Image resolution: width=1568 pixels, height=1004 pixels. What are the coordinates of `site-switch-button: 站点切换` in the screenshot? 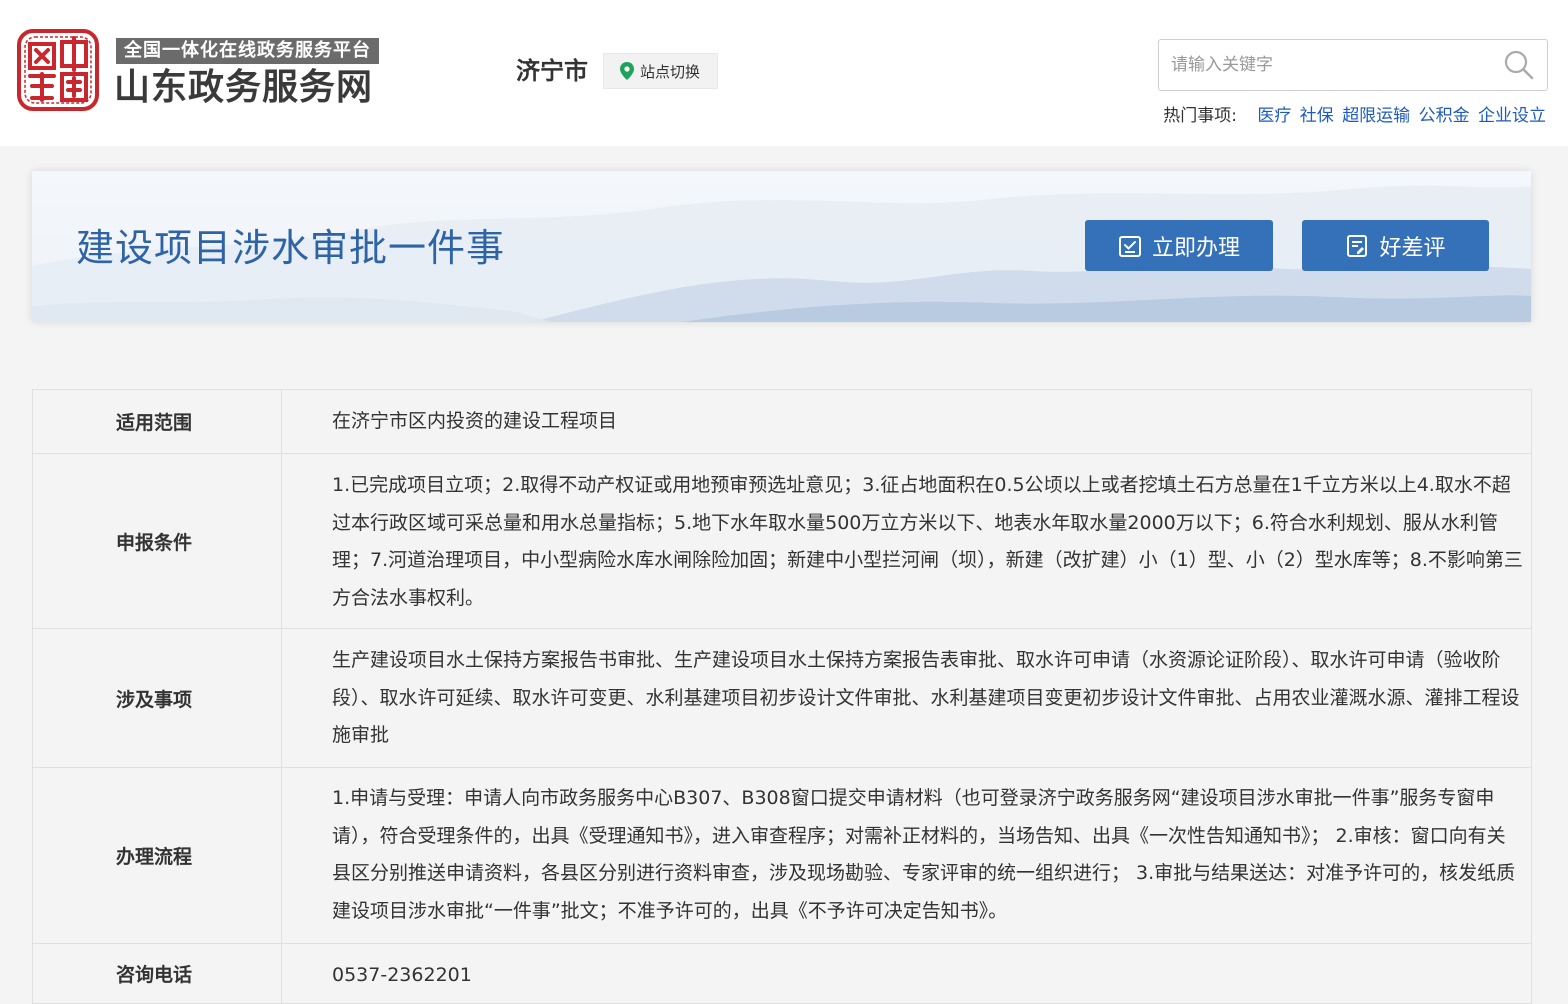 It's located at (660, 71).